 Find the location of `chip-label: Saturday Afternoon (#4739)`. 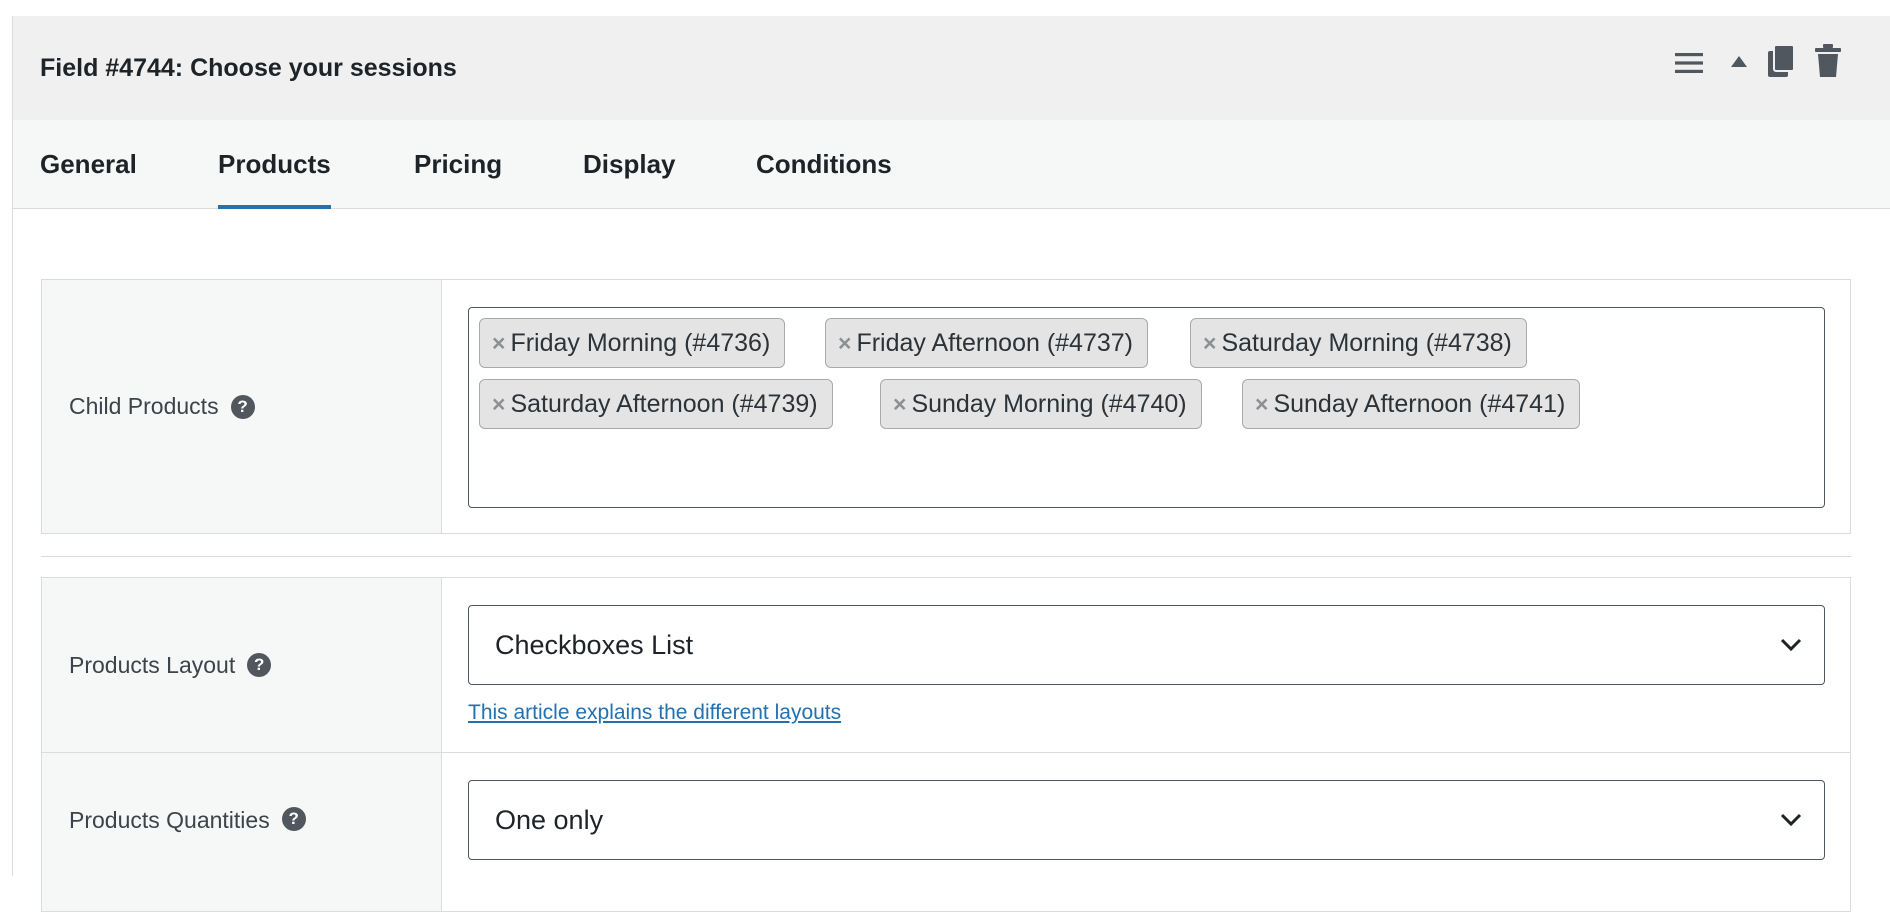

chip-label: Saturday Afternoon (#4739) is located at coordinates (664, 403).